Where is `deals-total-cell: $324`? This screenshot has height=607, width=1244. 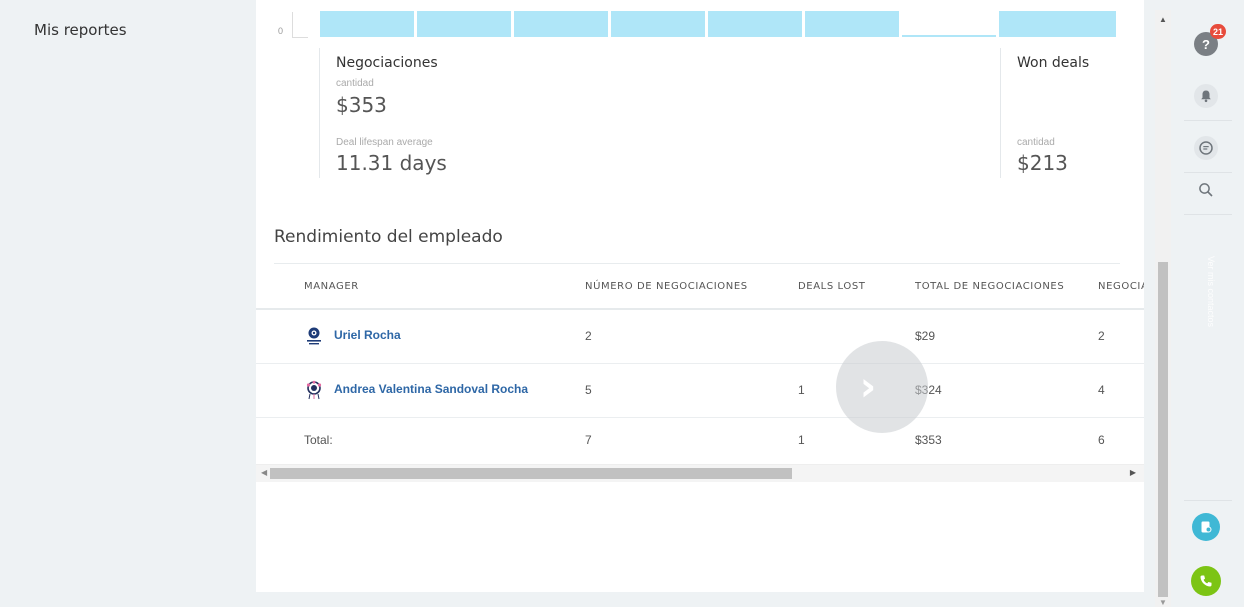 deals-total-cell: $324 is located at coordinates (1006, 390).